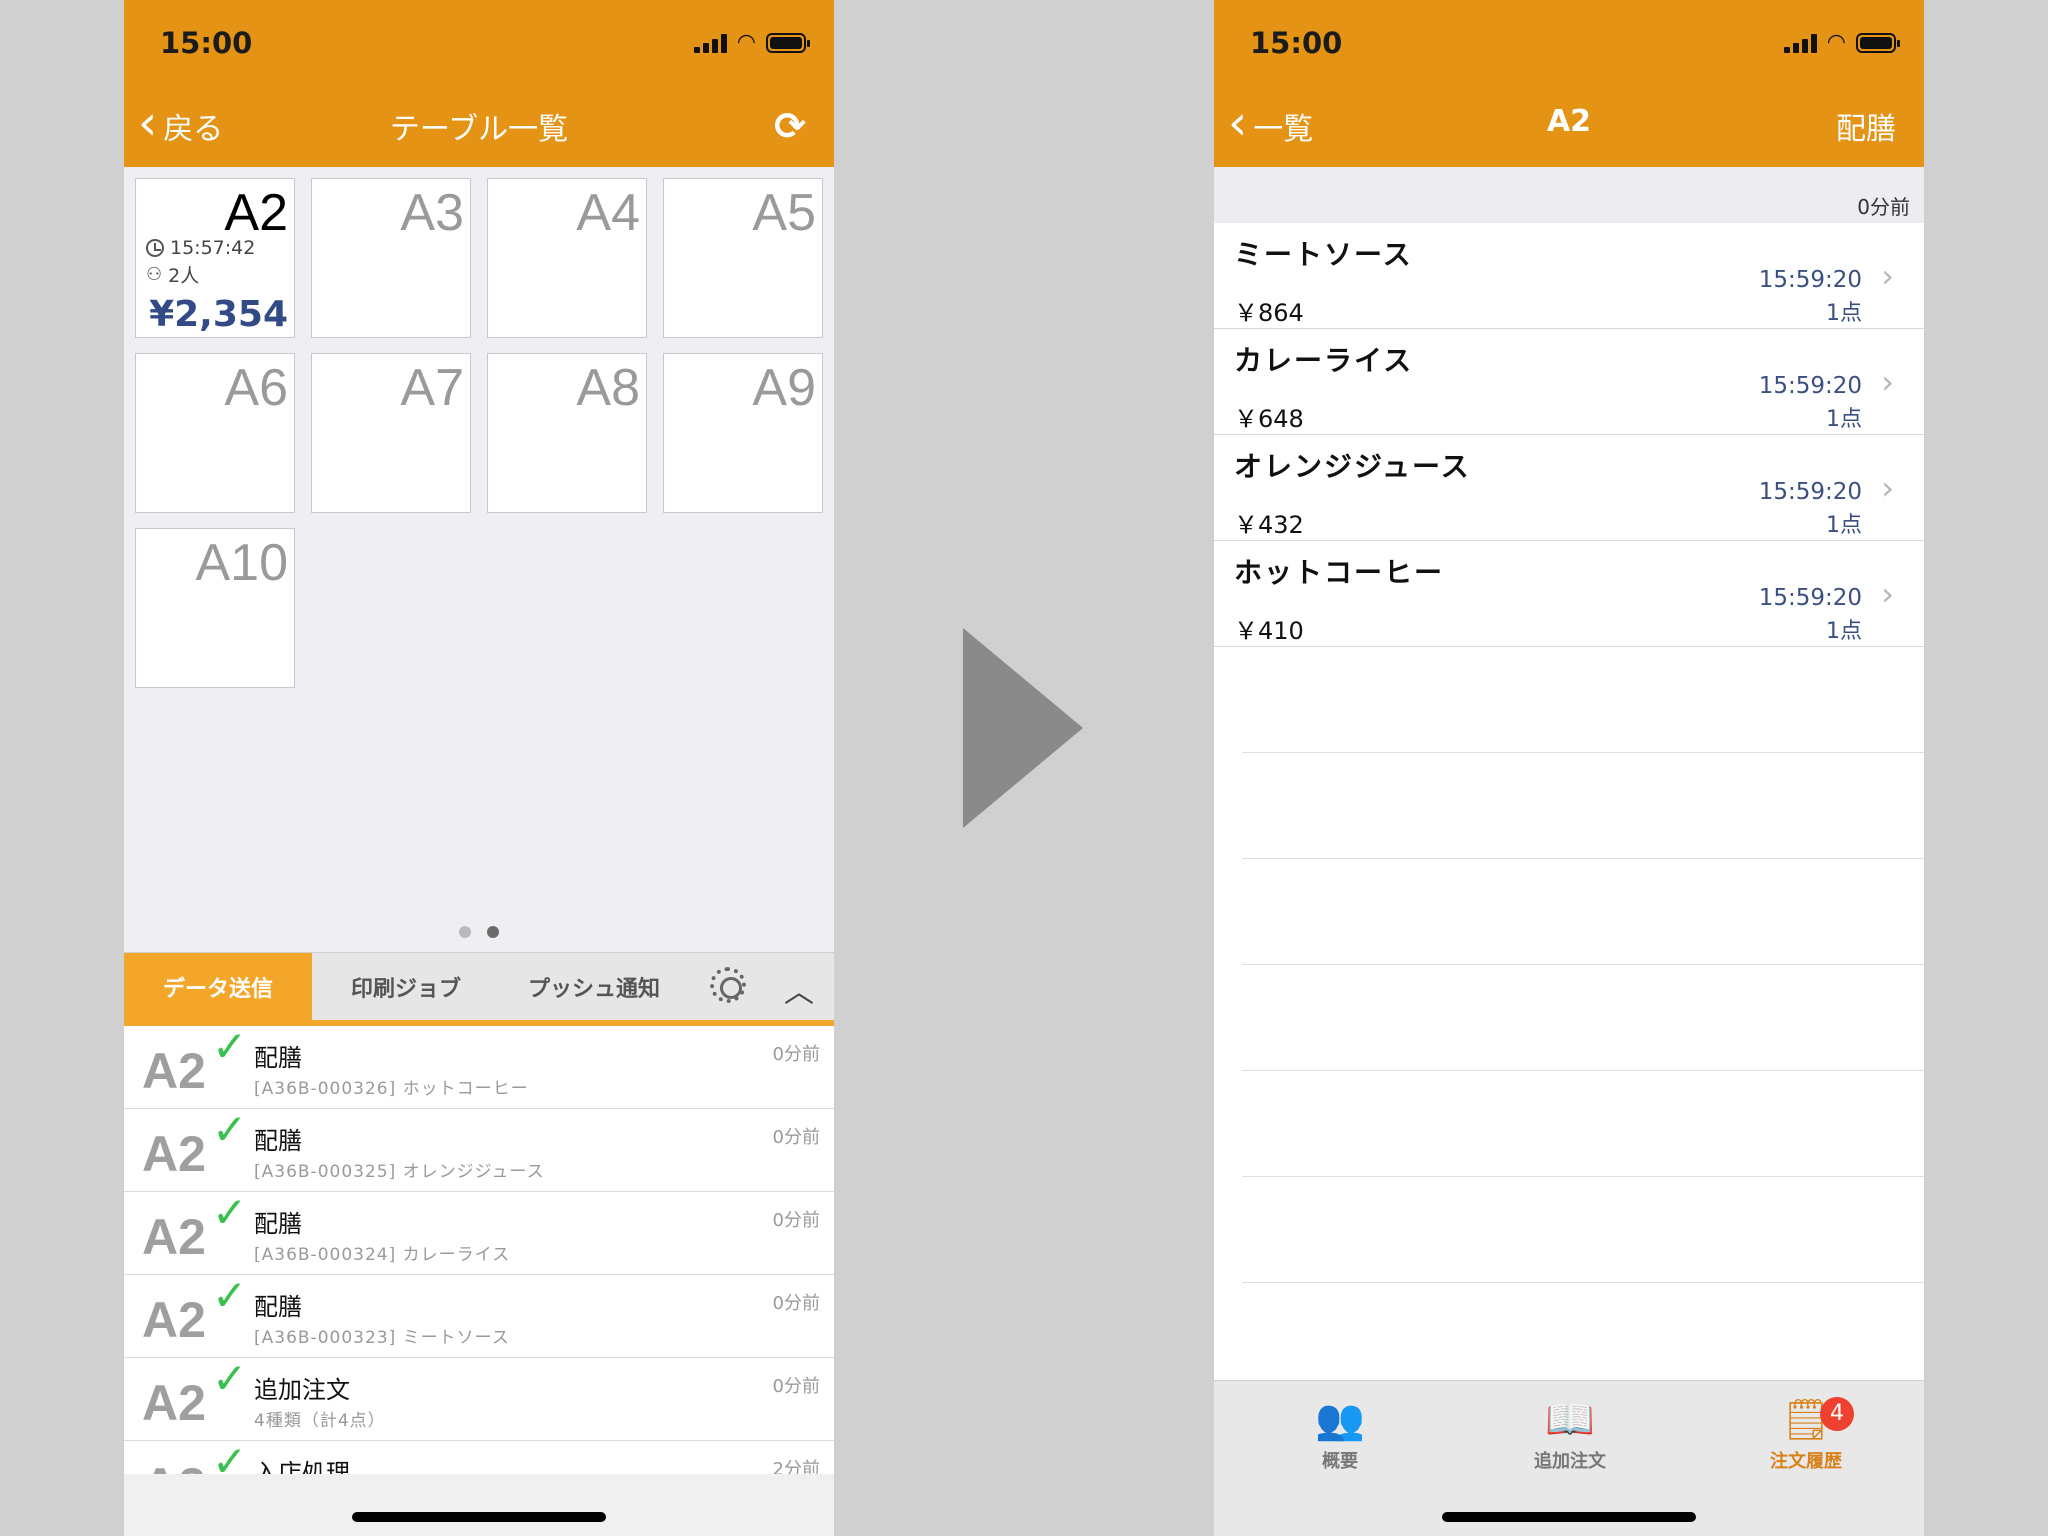 Image resolution: width=2048 pixels, height=1536 pixels. What do you see at coordinates (493, 932) in the screenshot?
I see `page-dot-current` at bounding box center [493, 932].